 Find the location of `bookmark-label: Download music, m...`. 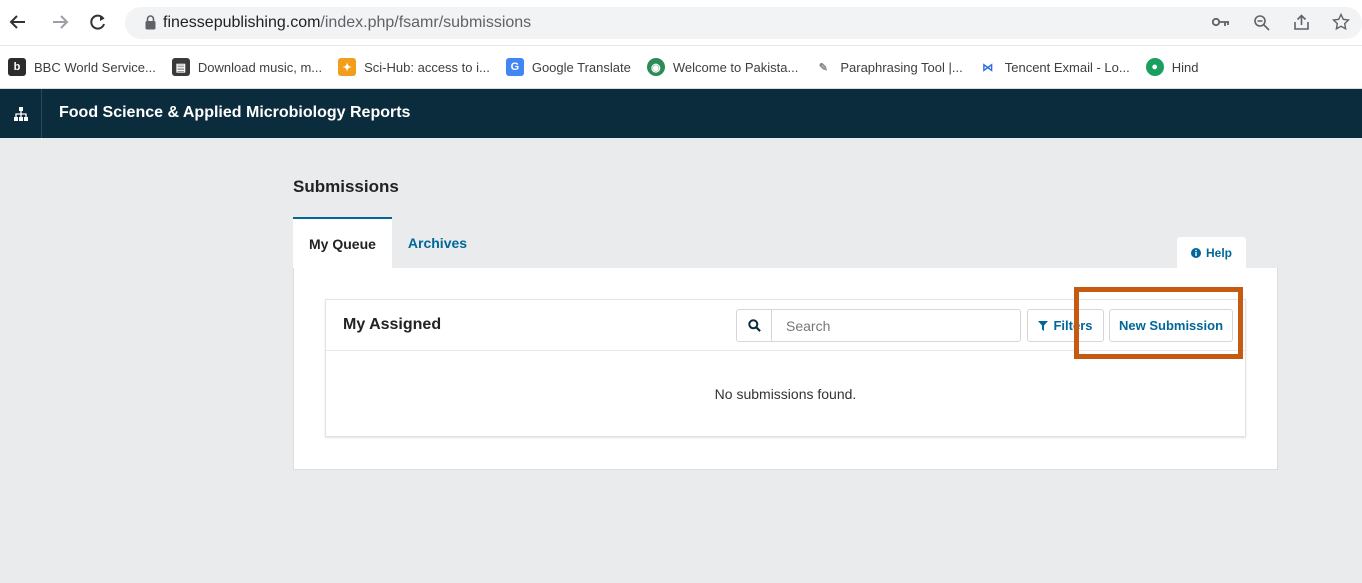

bookmark-label: Download music, m... is located at coordinates (260, 67).